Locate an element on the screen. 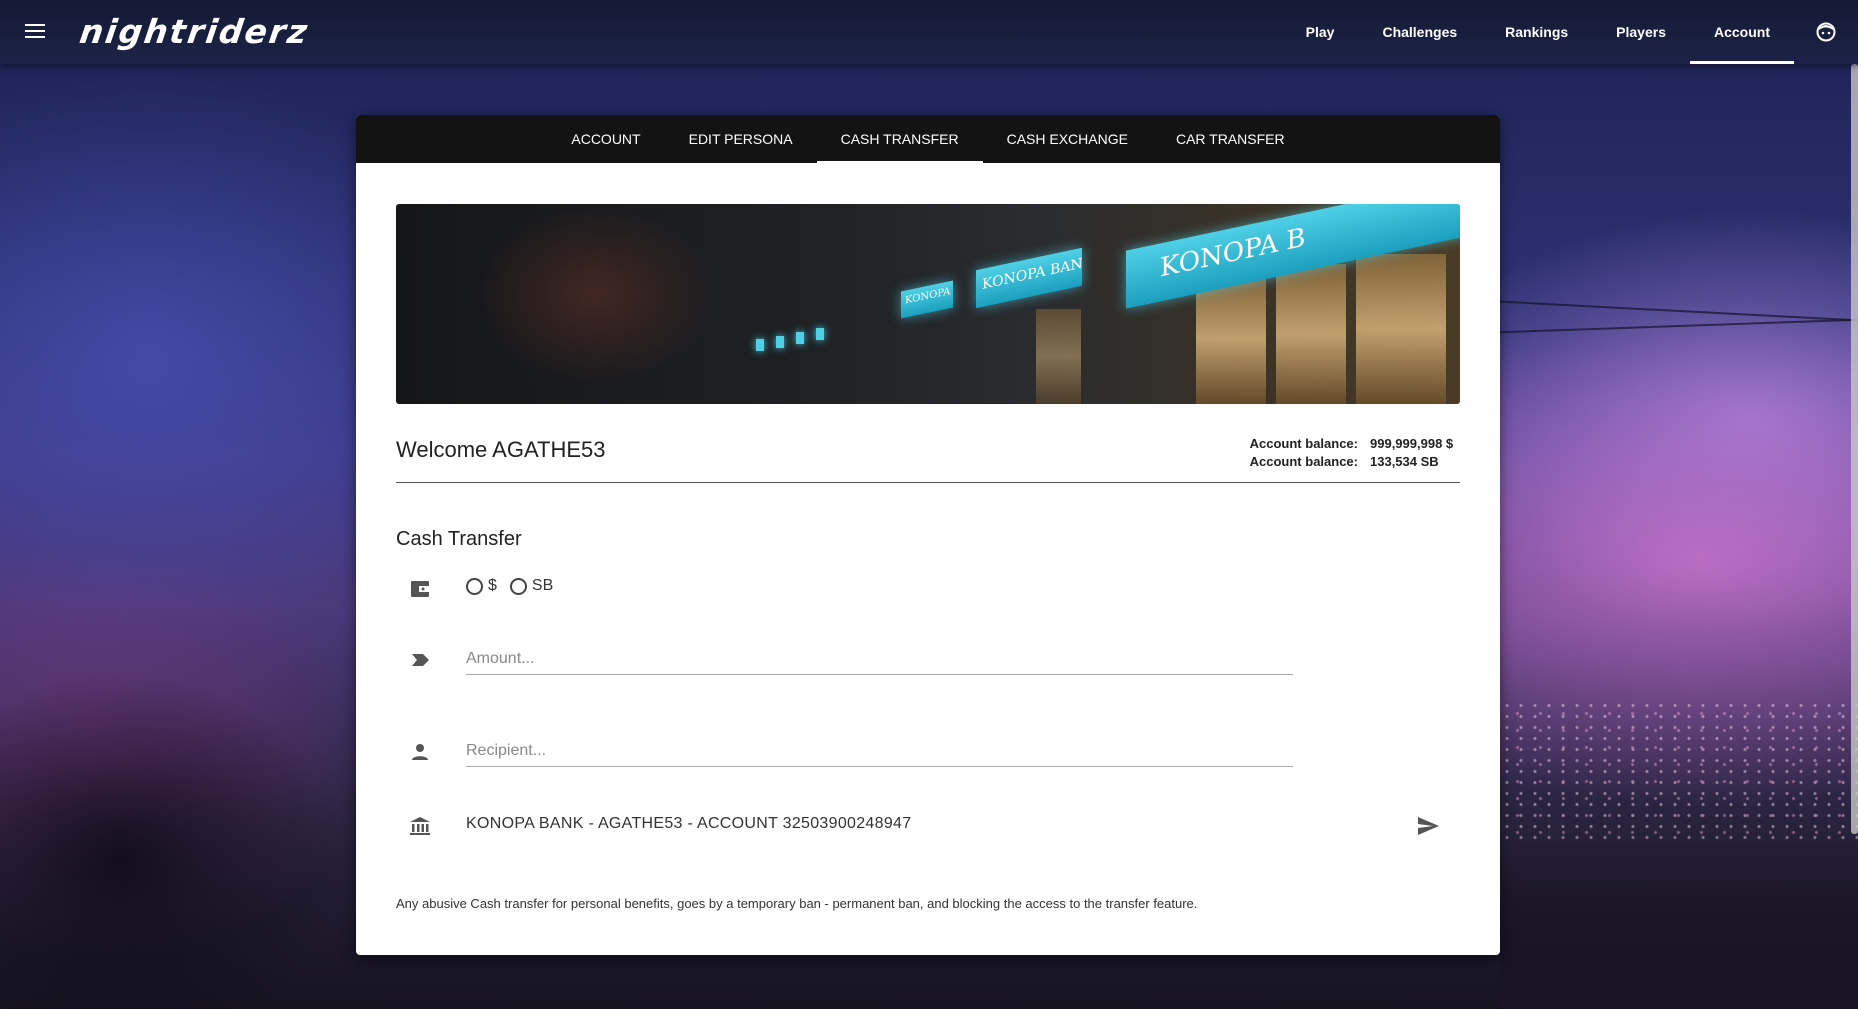  hamburger-icon is located at coordinates (35, 32).